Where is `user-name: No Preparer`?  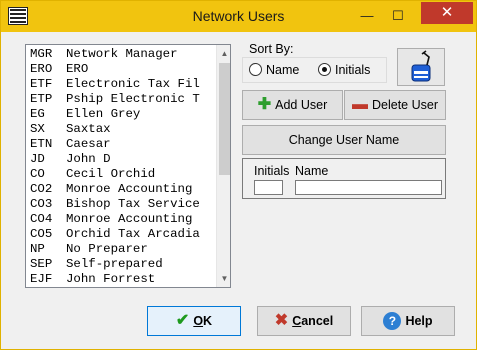
user-name: No Preparer is located at coordinates (107, 249).